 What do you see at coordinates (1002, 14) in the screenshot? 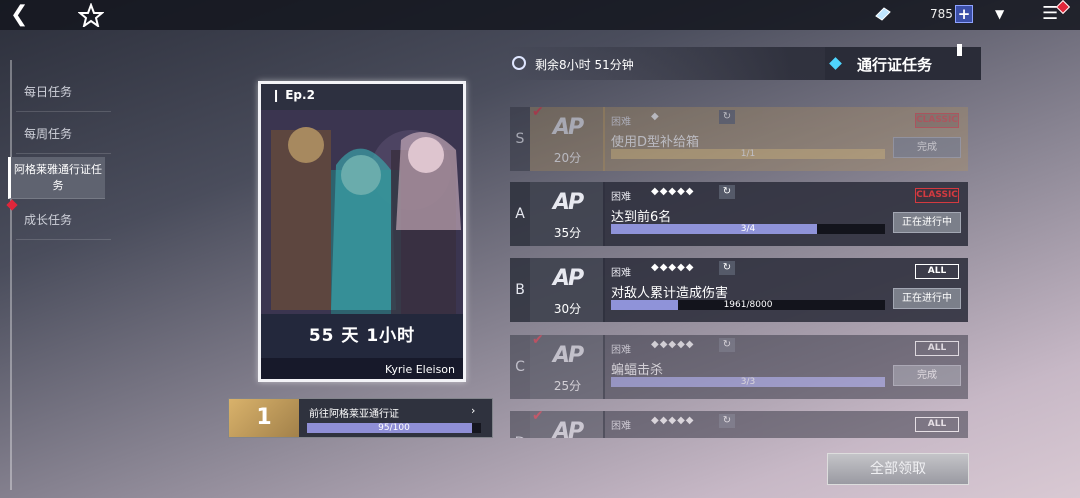
I see `triangle-down-icon: ▼` at bounding box center [1002, 14].